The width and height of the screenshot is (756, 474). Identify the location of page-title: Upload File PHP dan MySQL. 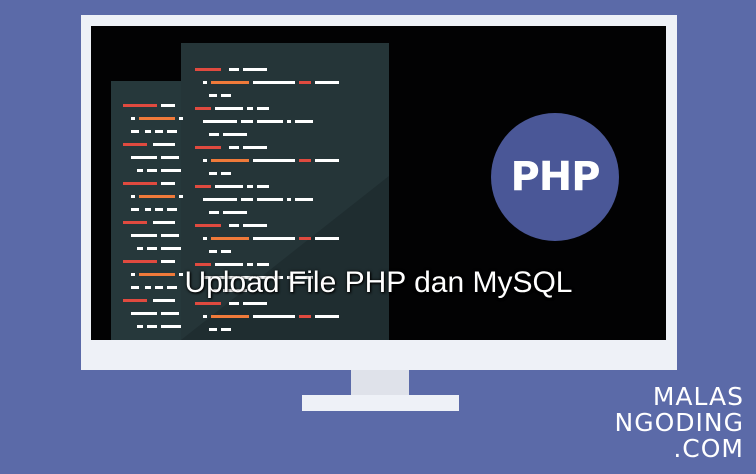
(378, 282).